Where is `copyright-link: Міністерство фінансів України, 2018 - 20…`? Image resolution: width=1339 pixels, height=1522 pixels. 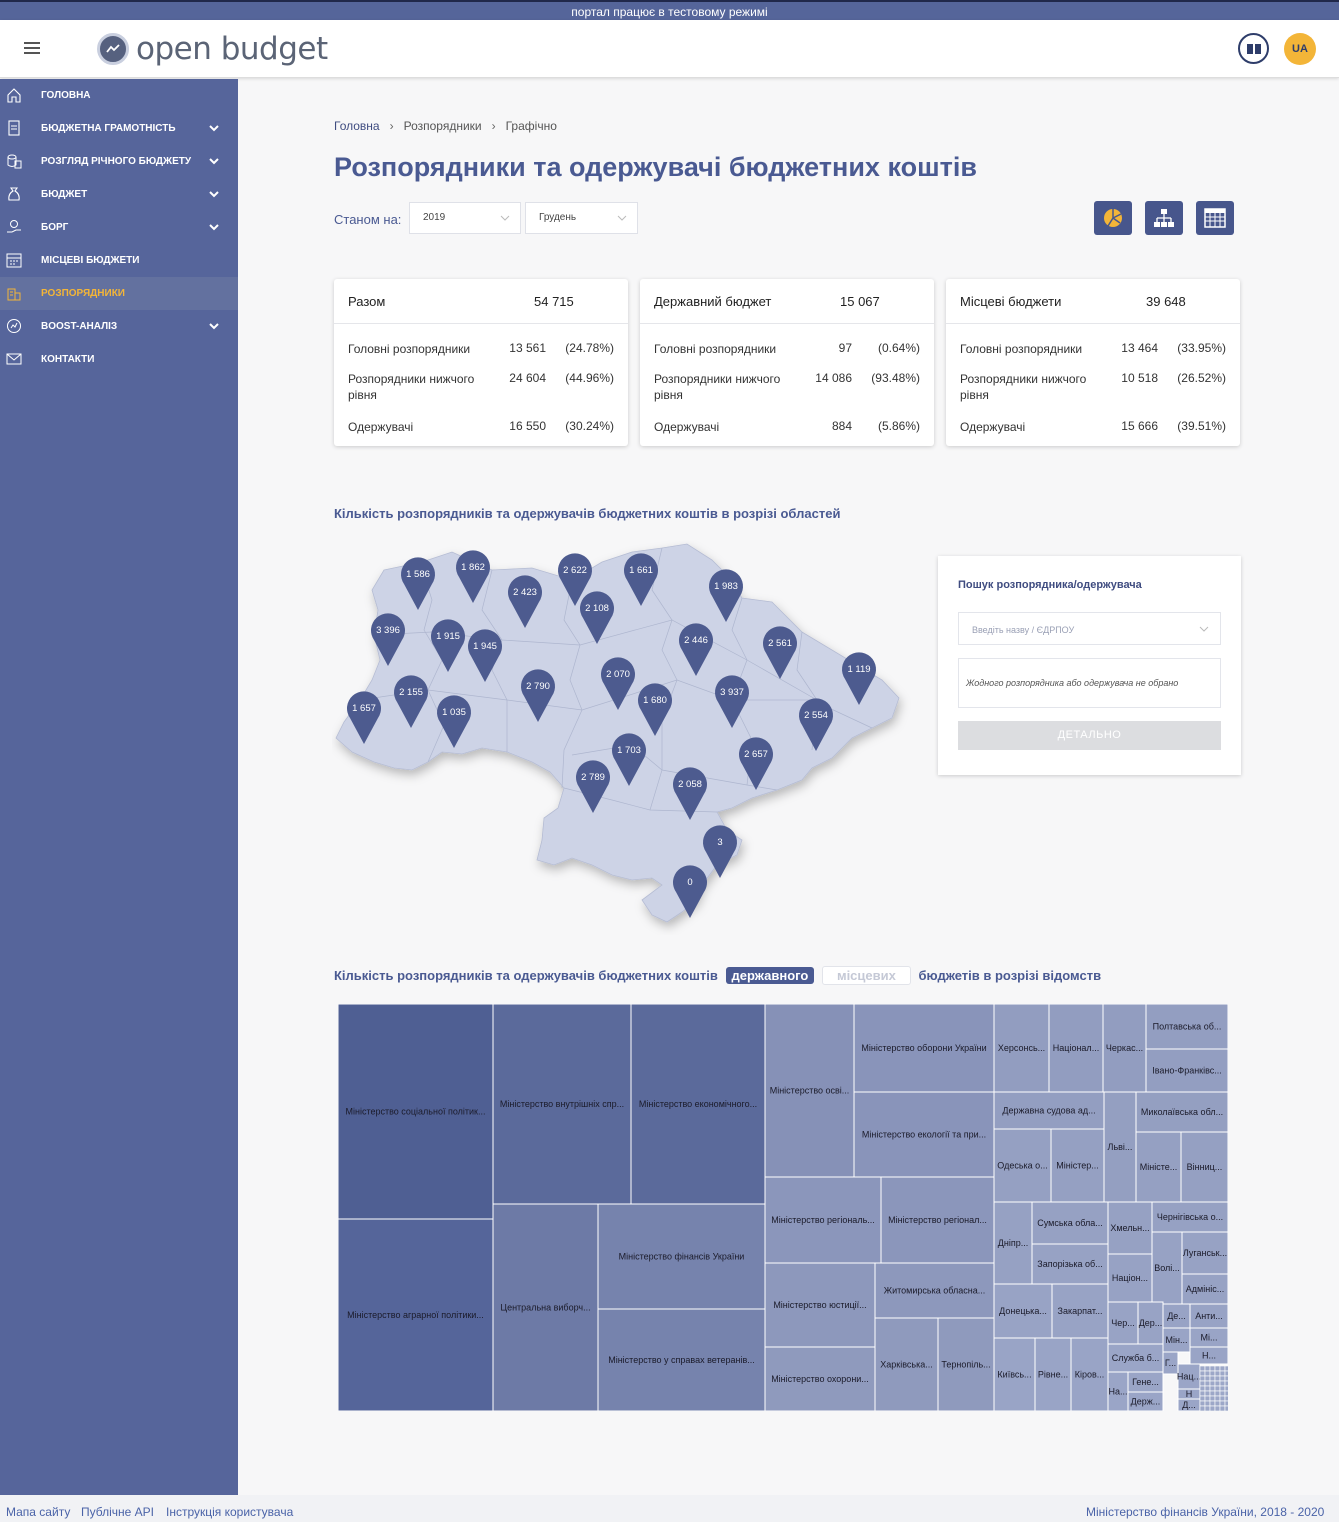
copyright-link: Міністерство фінансів України, 2018 - 20… is located at coordinates (1205, 1512).